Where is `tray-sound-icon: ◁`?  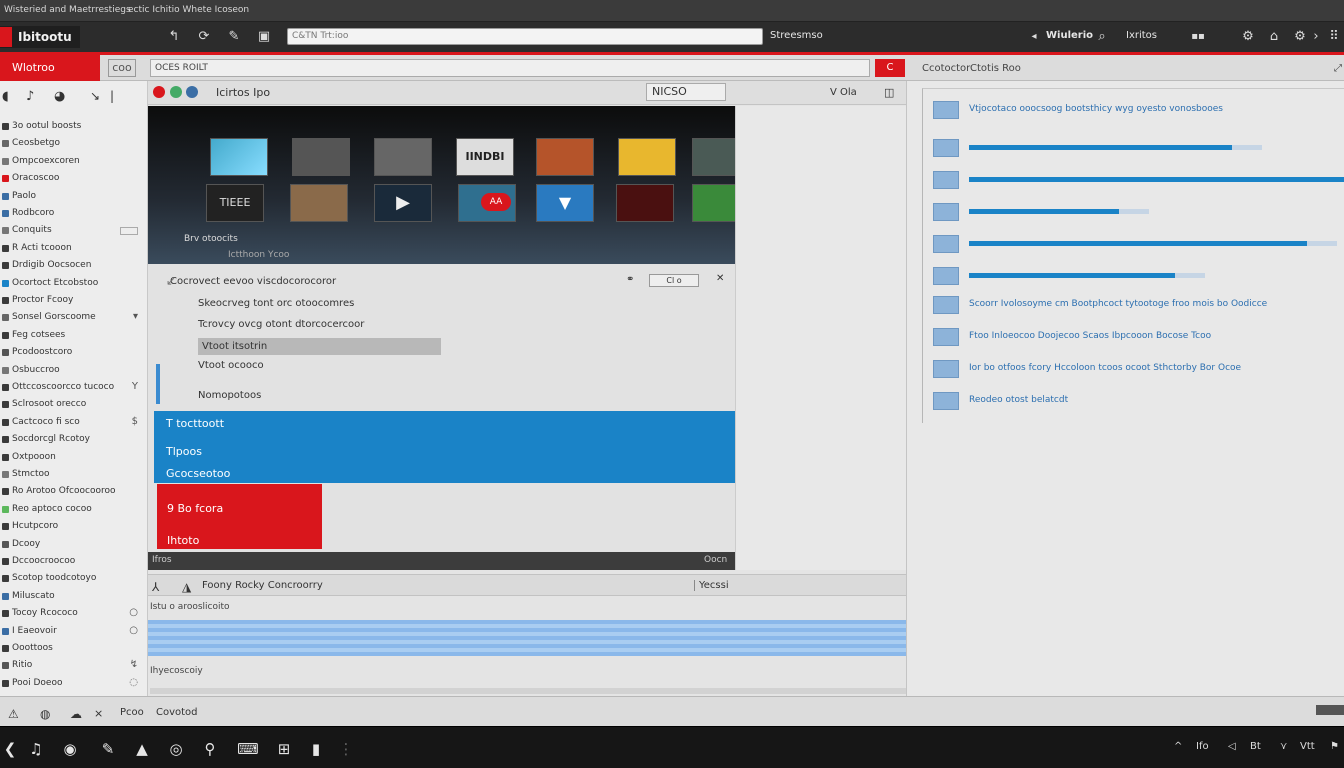
tray-sound-icon: ◁ is located at coordinates (1232, 746).